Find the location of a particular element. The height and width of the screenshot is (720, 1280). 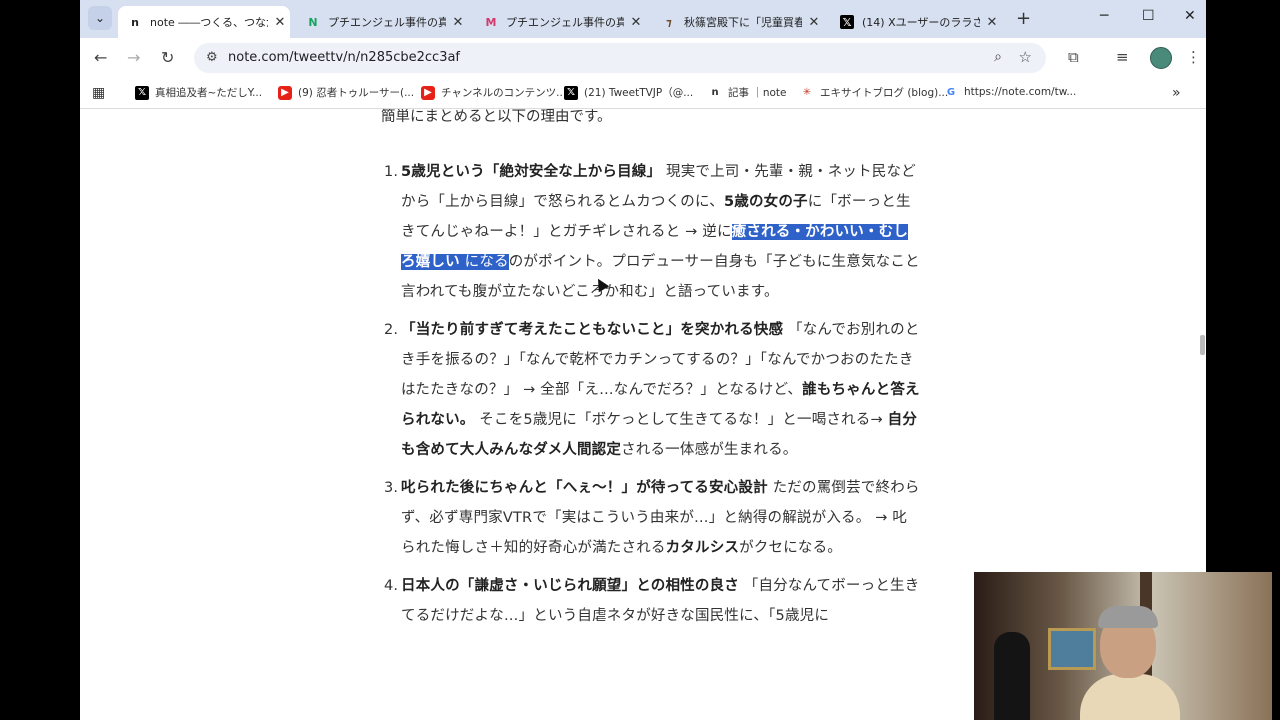

selected-plain: になる is located at coordinates (484, 262).